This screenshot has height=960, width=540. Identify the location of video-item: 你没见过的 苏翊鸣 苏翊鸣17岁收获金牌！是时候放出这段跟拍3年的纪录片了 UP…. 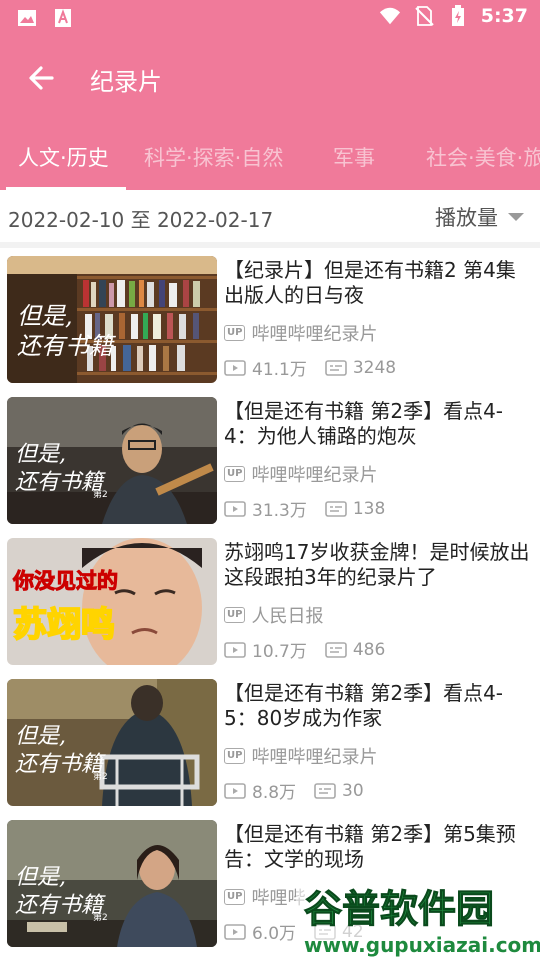
(270, 600).